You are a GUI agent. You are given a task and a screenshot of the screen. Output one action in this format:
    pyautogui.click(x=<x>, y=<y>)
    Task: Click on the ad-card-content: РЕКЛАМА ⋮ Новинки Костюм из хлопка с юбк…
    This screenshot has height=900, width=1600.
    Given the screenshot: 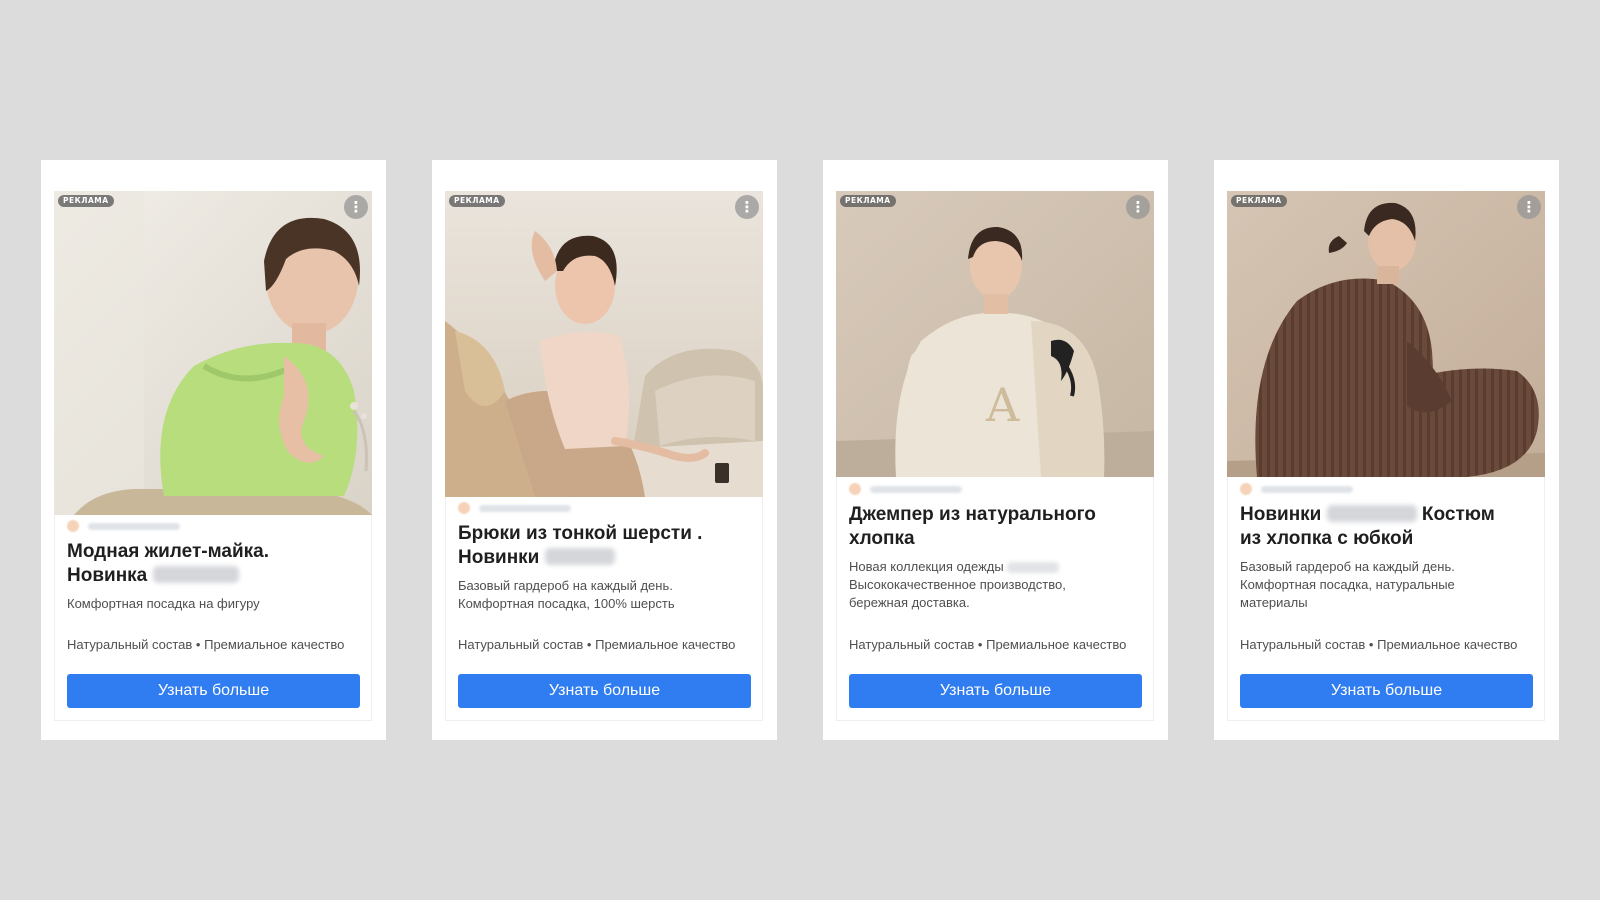 What is the action you would take?
    pyautogui.click(x=1386, y=456)
    